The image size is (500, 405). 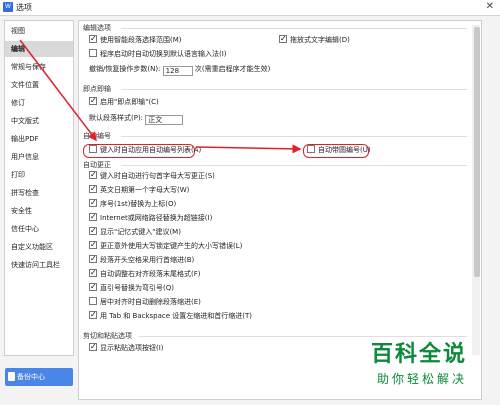 I want to click on arrow-to-circle-numbering, so click(x=248, y=149).